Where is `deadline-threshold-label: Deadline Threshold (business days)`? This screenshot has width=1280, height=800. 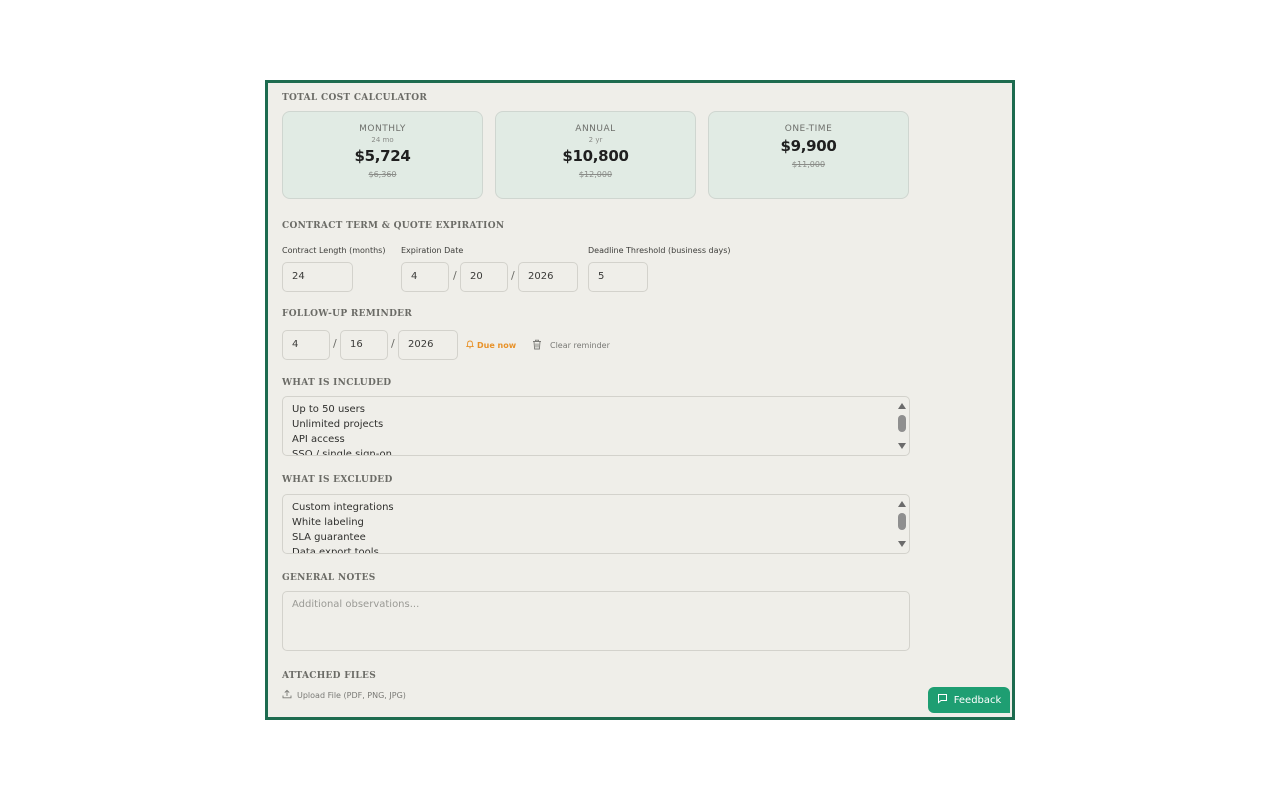 deadline-threshold-label: Deadline Threshold (business days) is located at coordinates (659, 250).